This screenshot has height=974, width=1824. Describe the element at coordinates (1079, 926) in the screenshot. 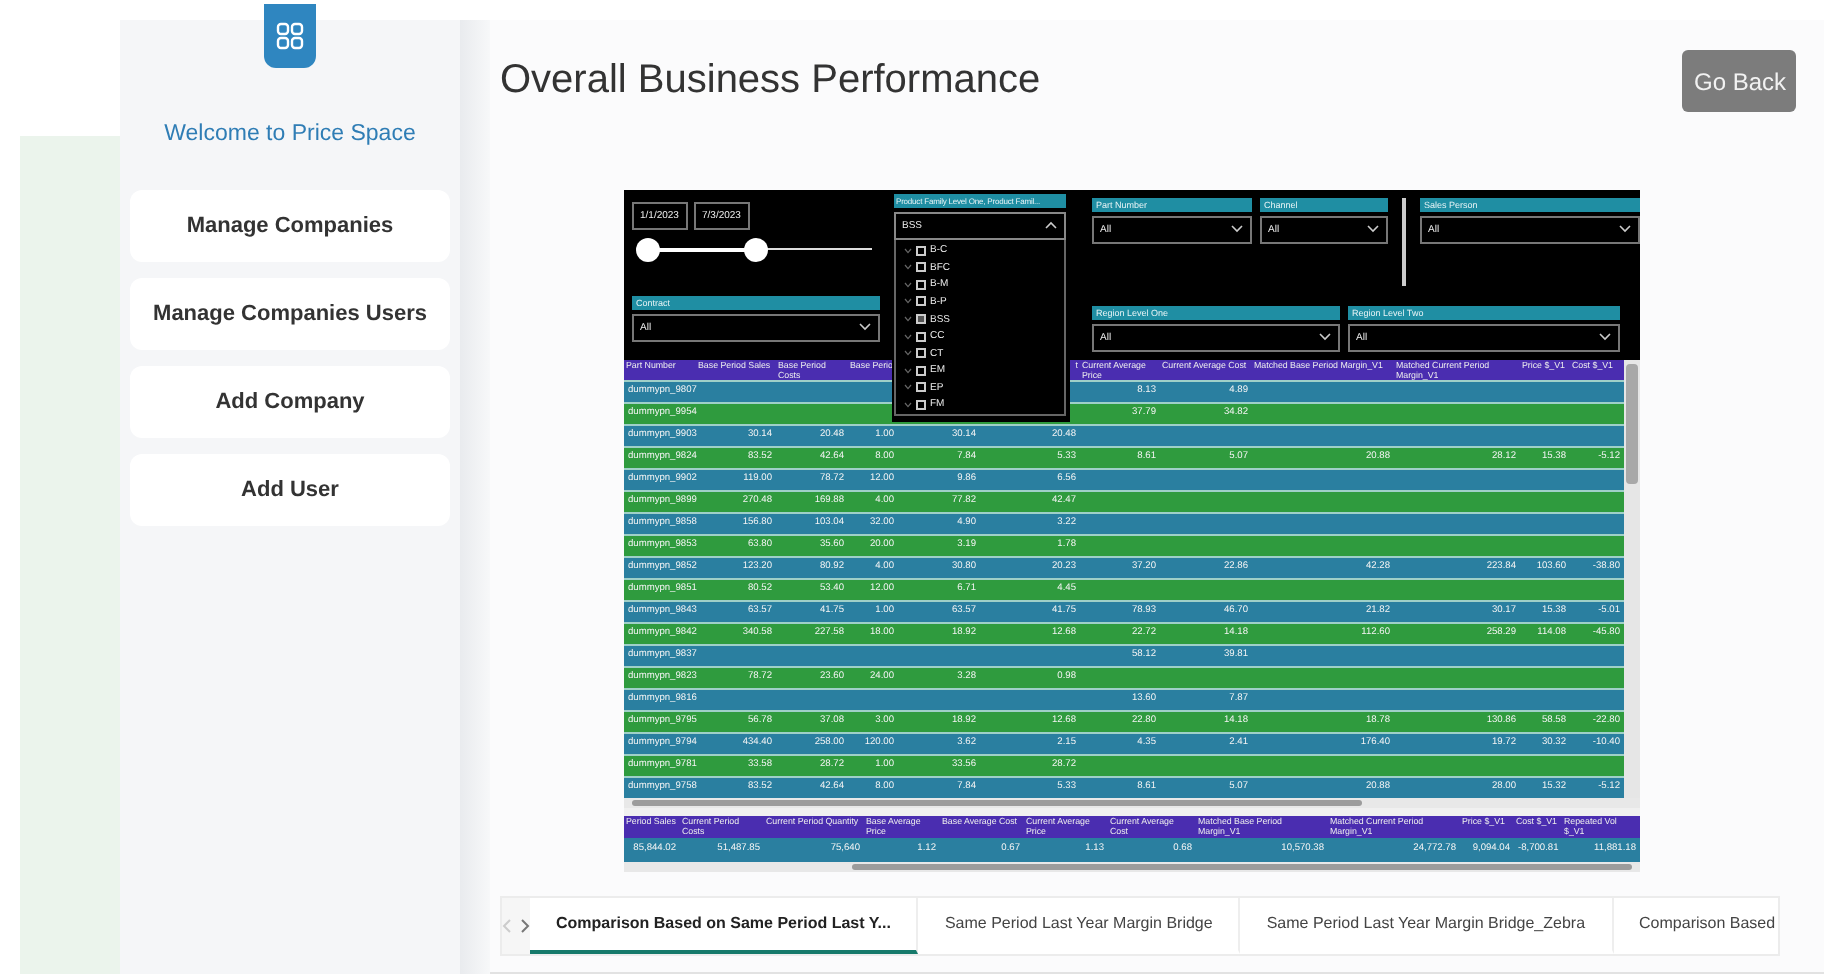

I see `page-tab: Same Period Last Year Margin Bridge` at that location.